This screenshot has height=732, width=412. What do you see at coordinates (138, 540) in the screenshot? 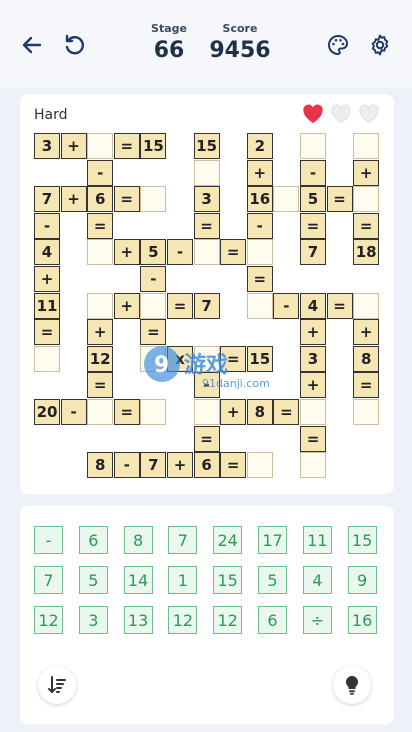
I see `number-tile: 8` at bounding box center [138, 540].